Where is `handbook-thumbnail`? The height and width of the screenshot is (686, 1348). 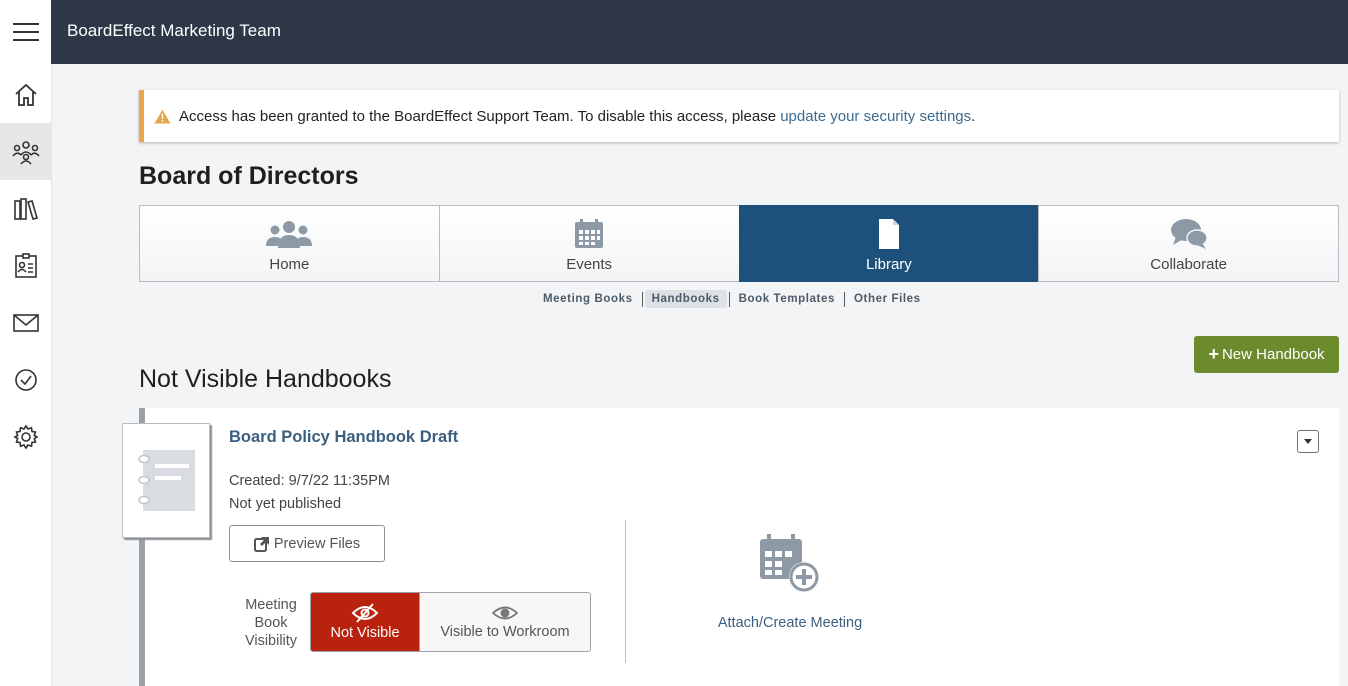 handbook-thumbnail is located at coordinates (166, 480).